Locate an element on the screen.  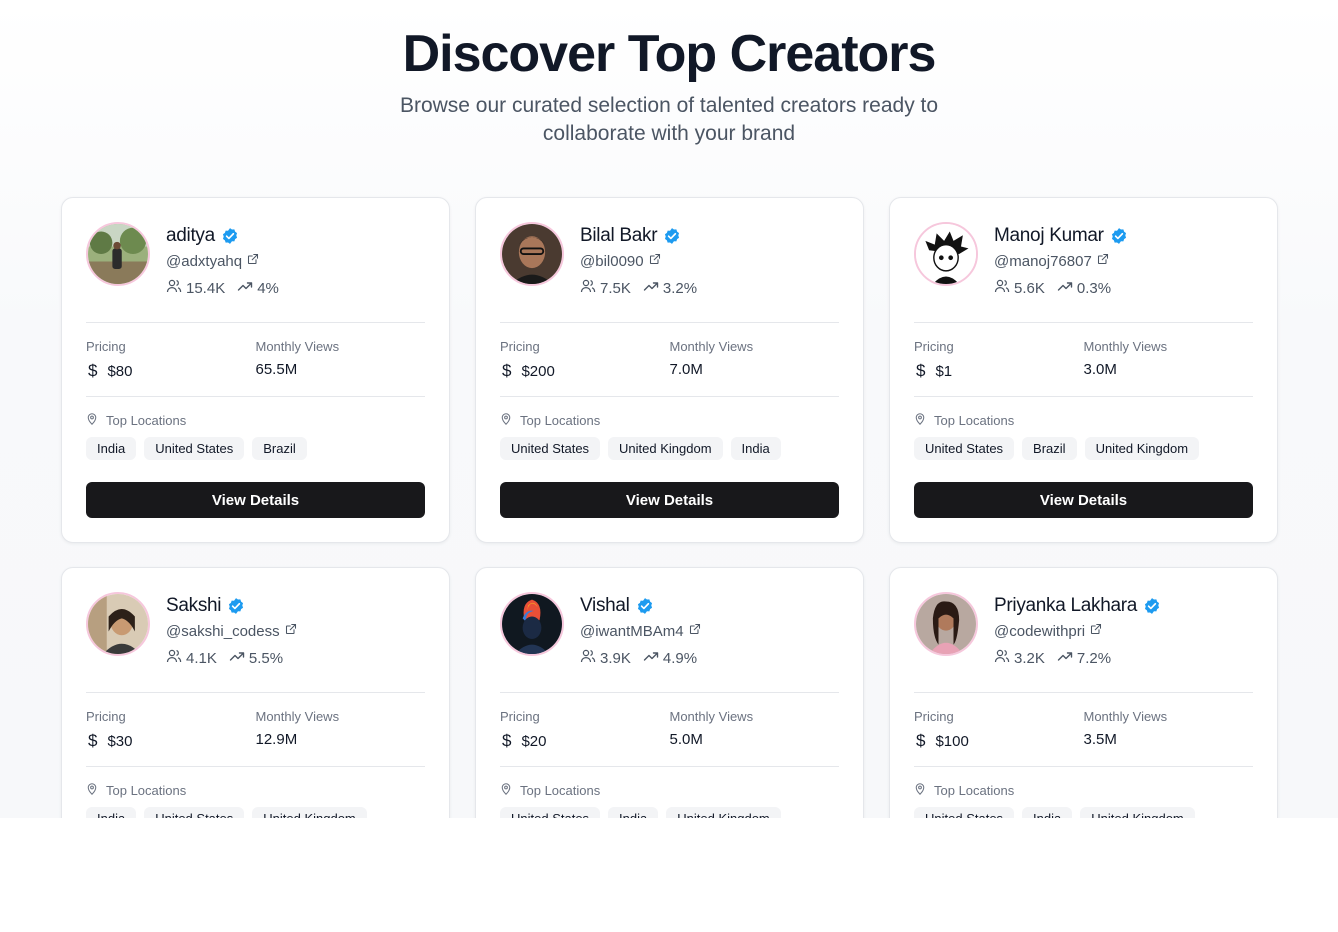
engagement-stat: 7.2% is located at coordinates (1084, 658).